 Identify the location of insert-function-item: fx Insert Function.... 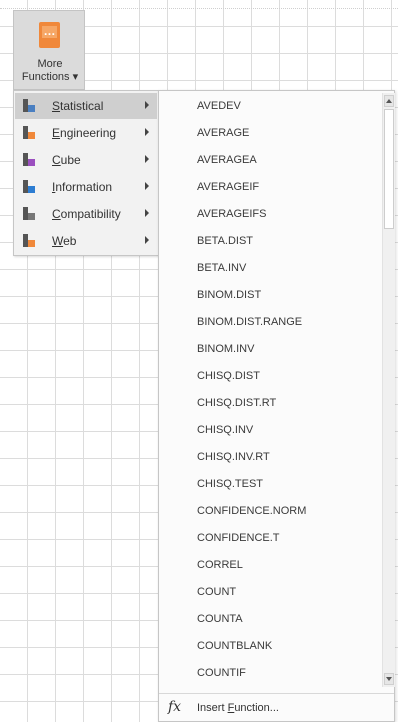
(276, 708).